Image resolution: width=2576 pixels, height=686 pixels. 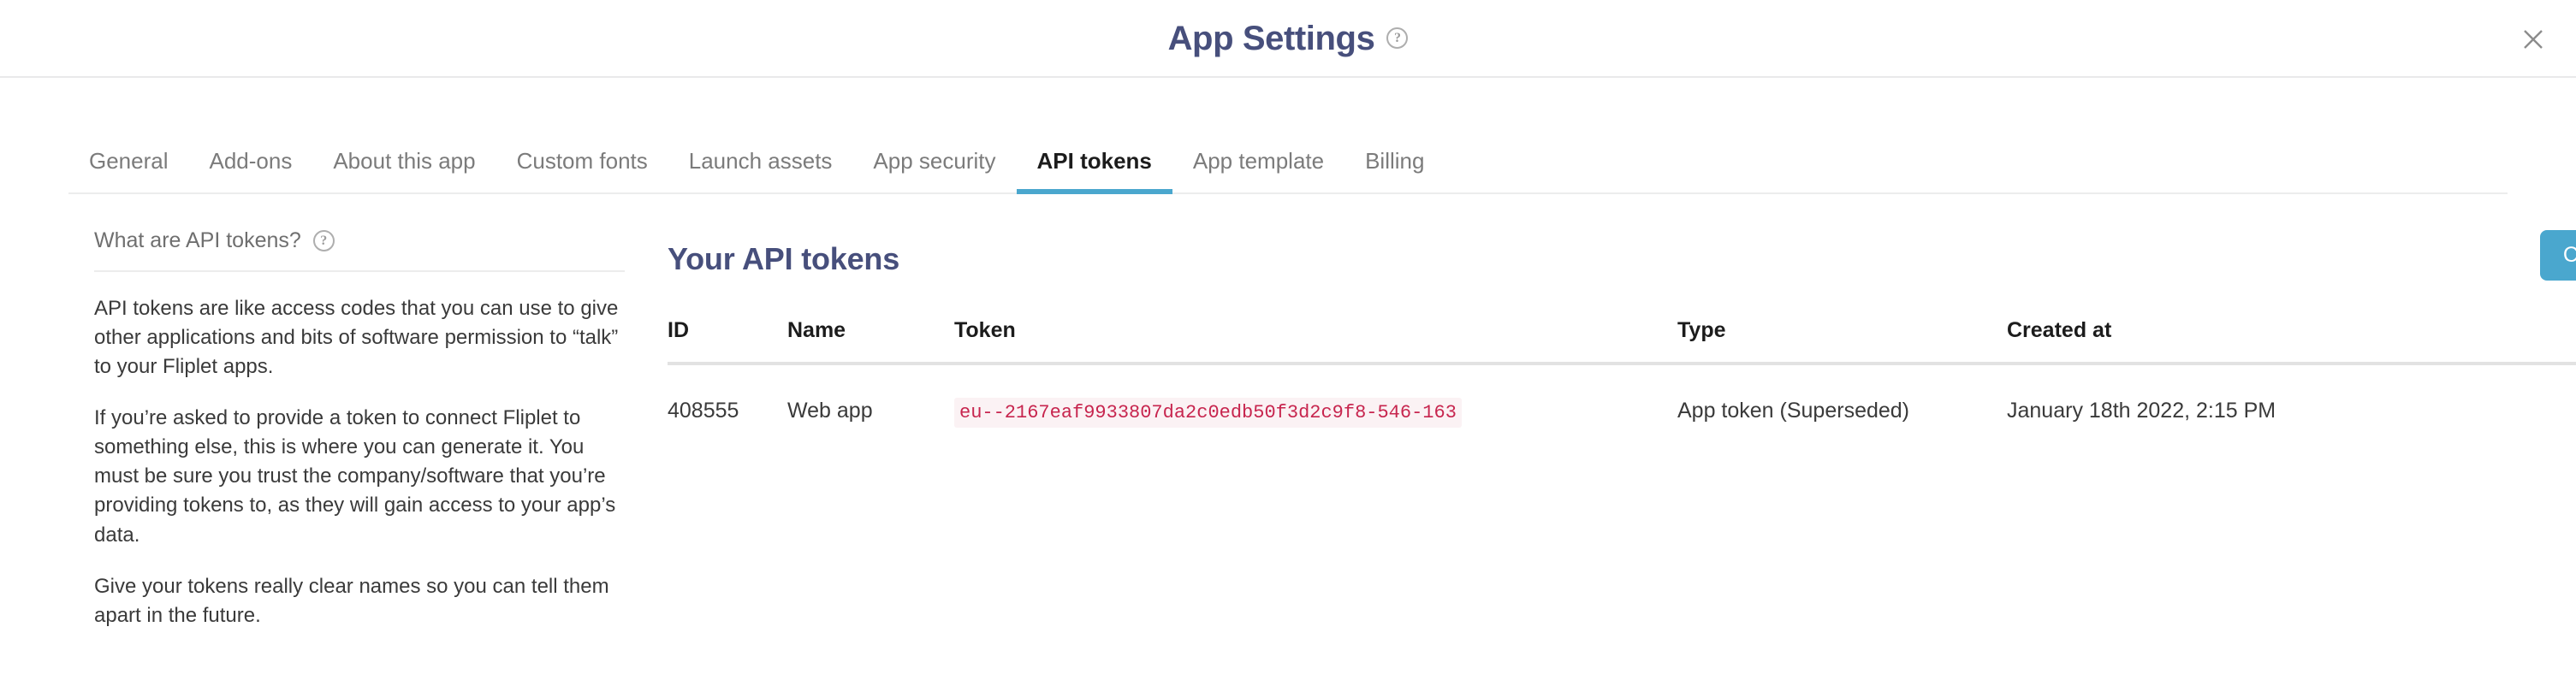 What do you see at coordinates (2533, 39) in the screenshot?
I see `close-icon` at bounding box center [2533, 39].